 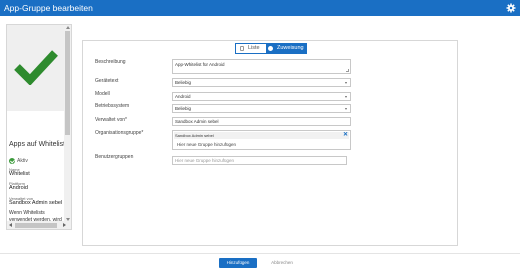 What do you see at coordinates (261, 108) in the screenshot?
I see `os-select: Beliebig` at bounding box center [261, 108].